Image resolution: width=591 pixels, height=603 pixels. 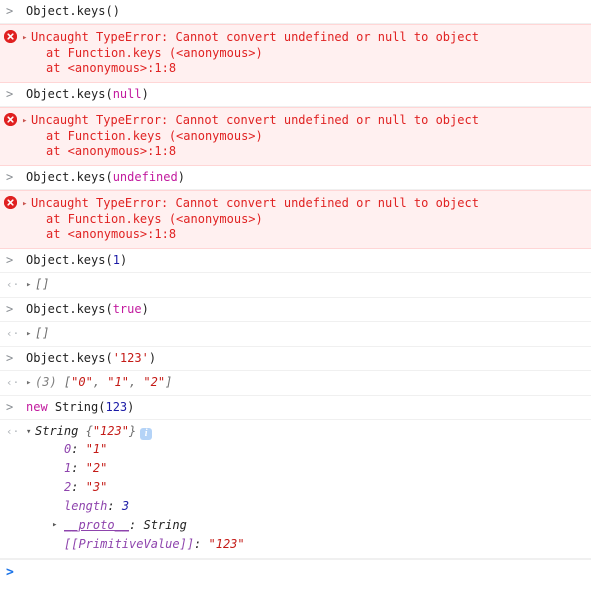 What do you see at coordinates (305, 544) in the screenshot?
I see `object-property-row: [[PrimitiveValue]]: "123"` at bounding box center [305, 544].